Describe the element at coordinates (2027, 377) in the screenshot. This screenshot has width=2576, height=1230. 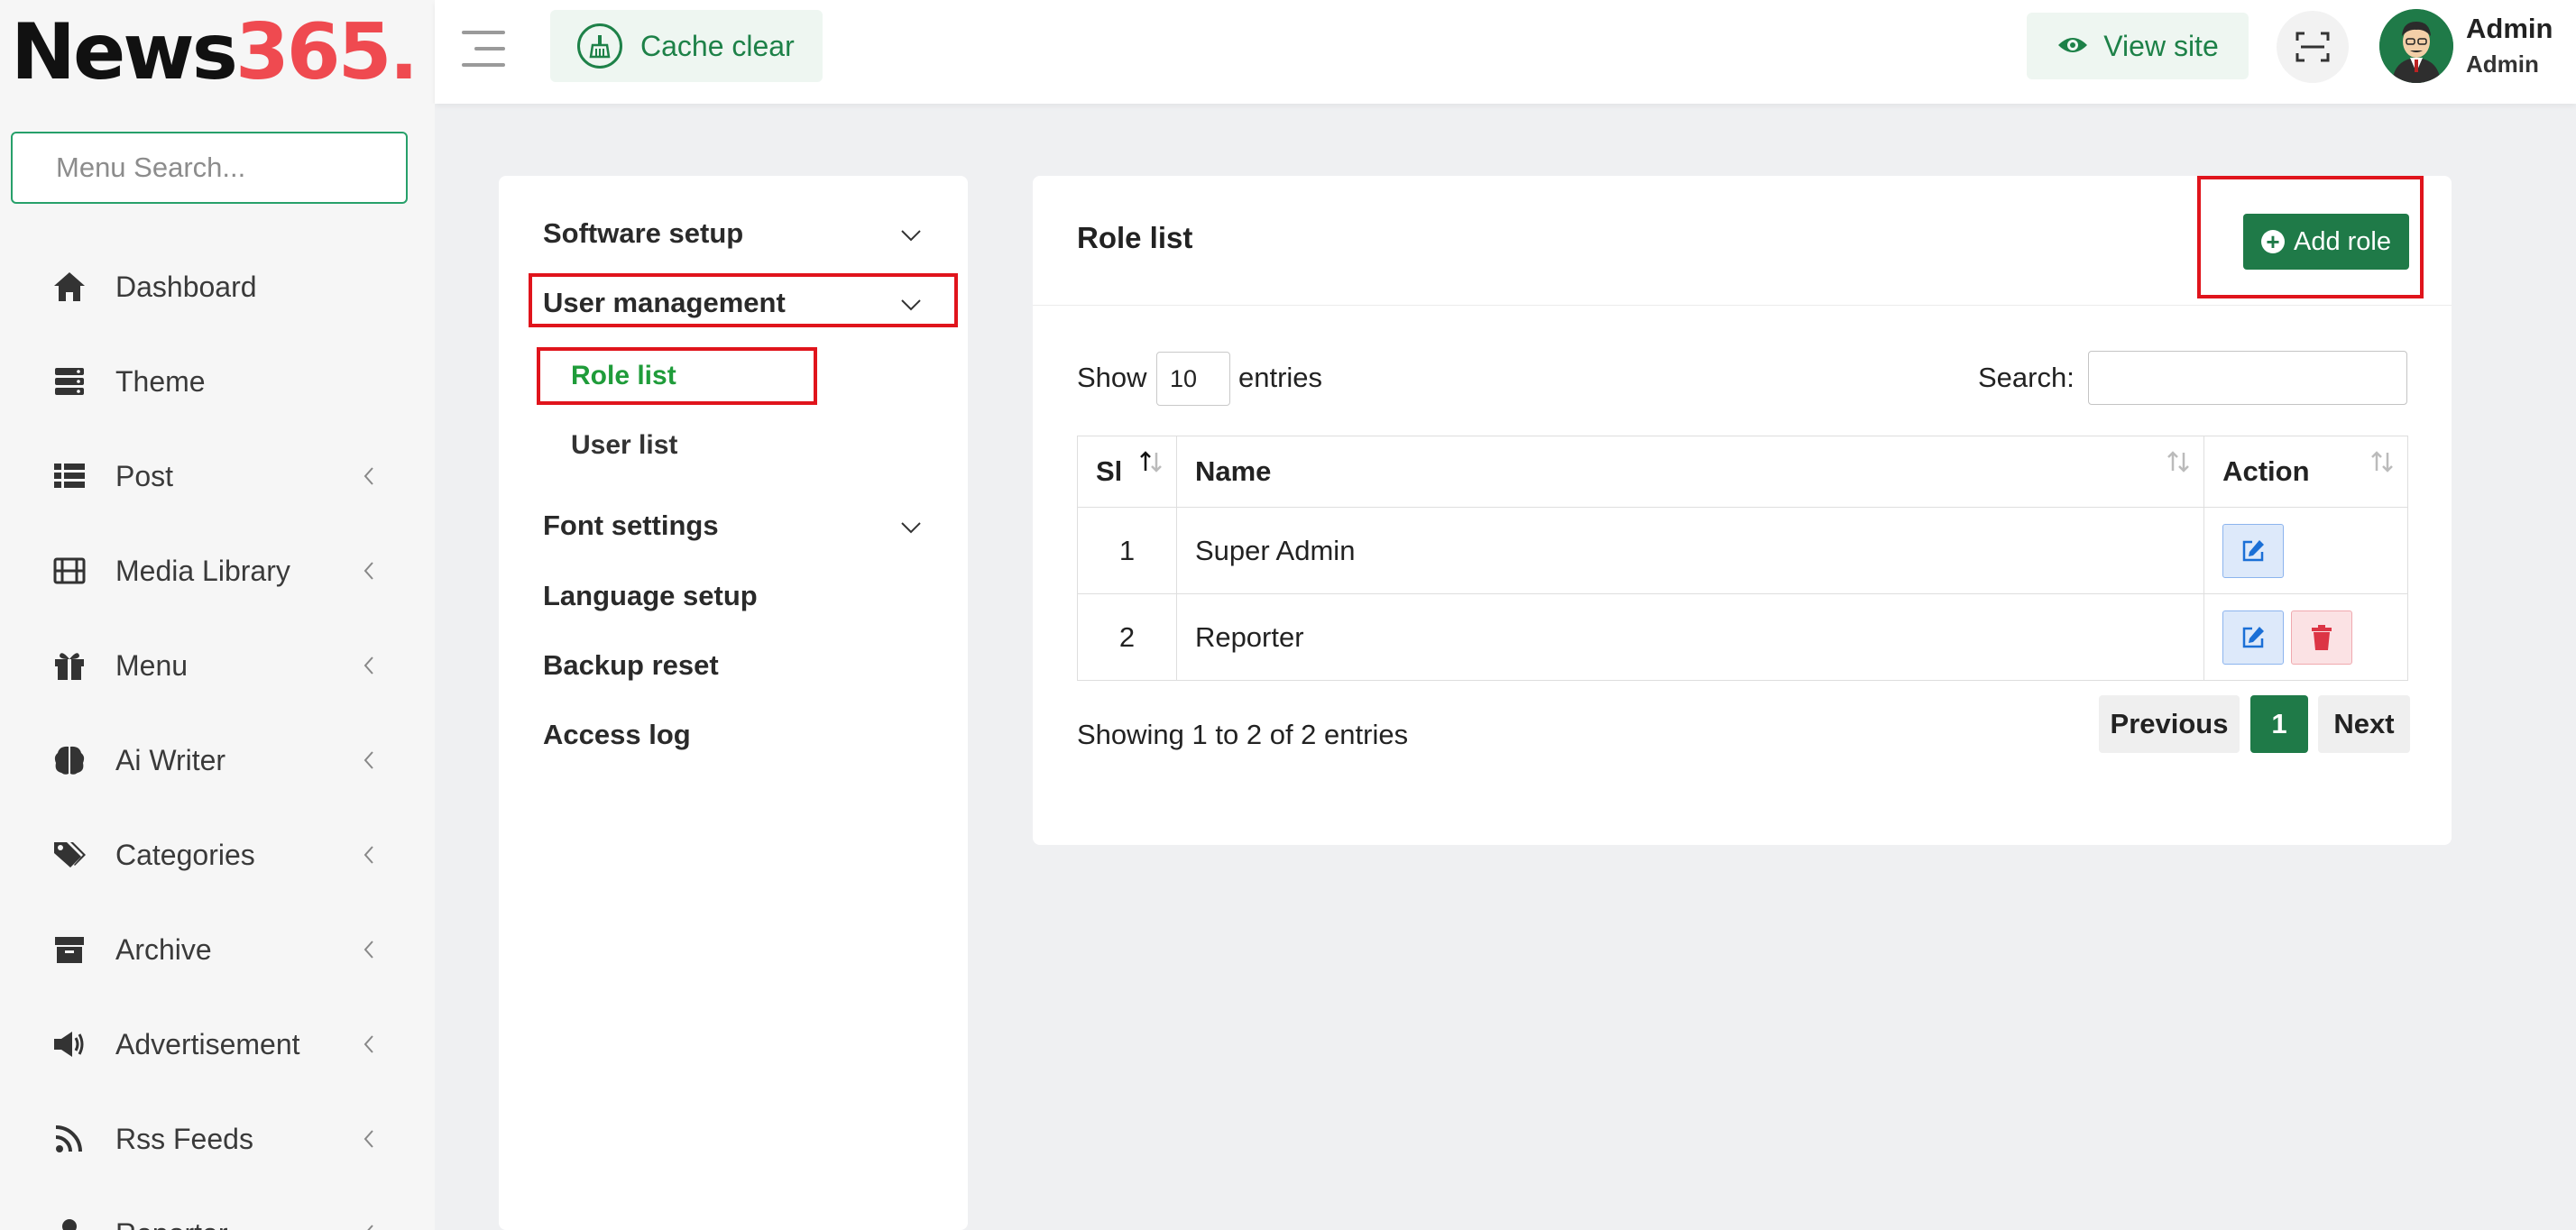
I see `search-label: Search:` at that location.